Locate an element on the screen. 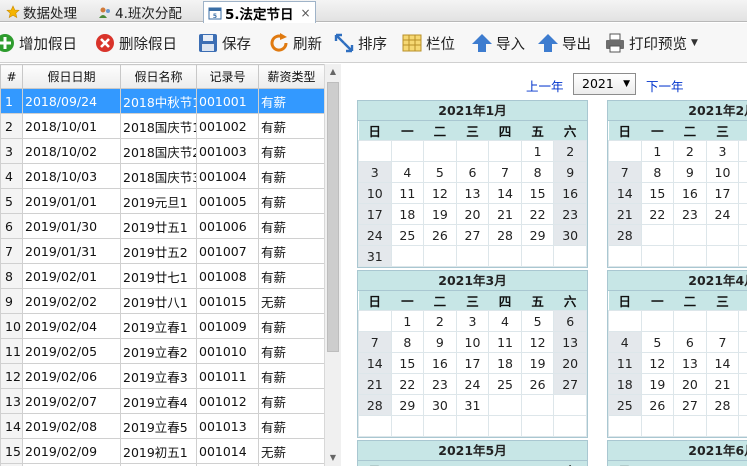  next-year-link: 下一年 is located at coordinates (665, 85).